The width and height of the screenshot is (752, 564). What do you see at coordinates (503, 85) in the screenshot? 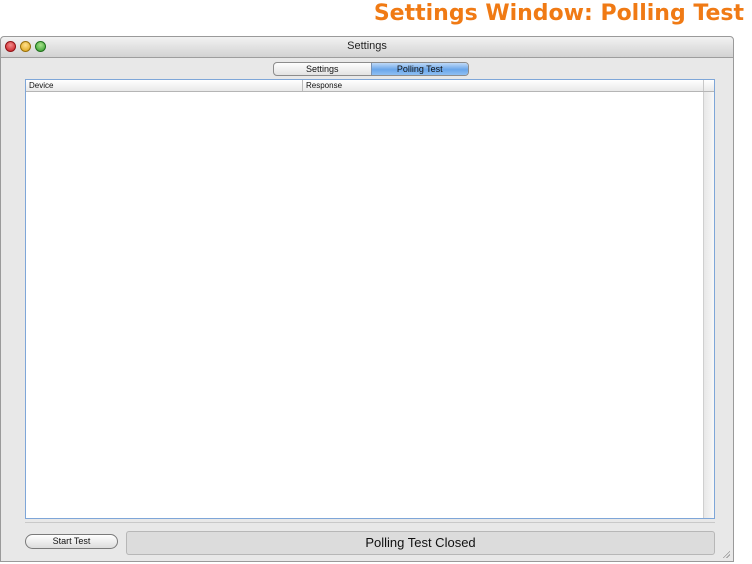
I see `column-header-response: Response` at bounding box center [503, 85].